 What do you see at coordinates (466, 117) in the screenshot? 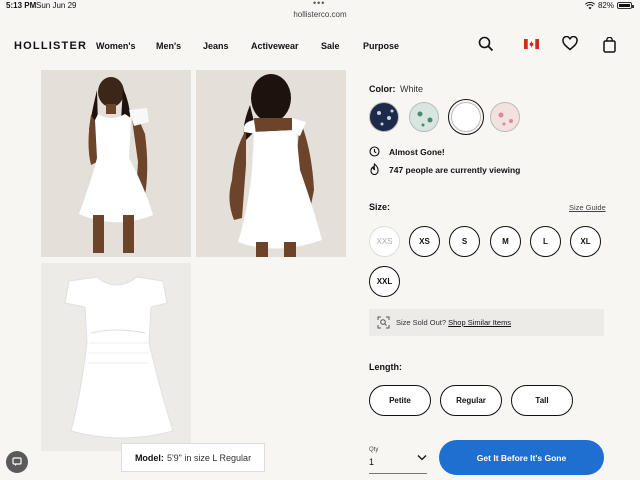
I see `swatch-white` at bounding box center [466, 117].